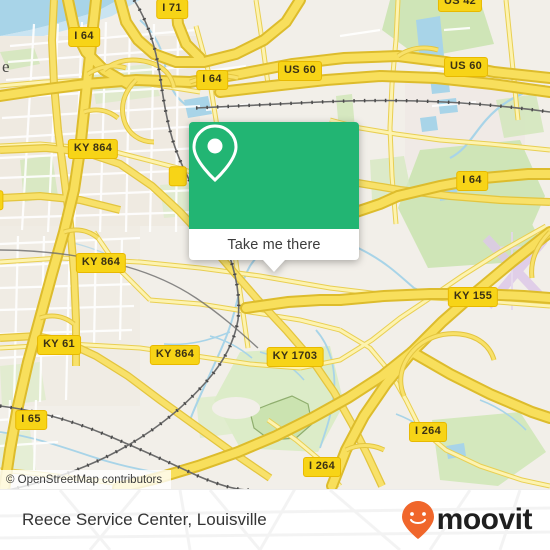 The height and width of the screenshot is (550, 550). What do you see at coordinates (6, 66) in the screenshot?
I see `place-label: e` at bounding box center [6, 66].